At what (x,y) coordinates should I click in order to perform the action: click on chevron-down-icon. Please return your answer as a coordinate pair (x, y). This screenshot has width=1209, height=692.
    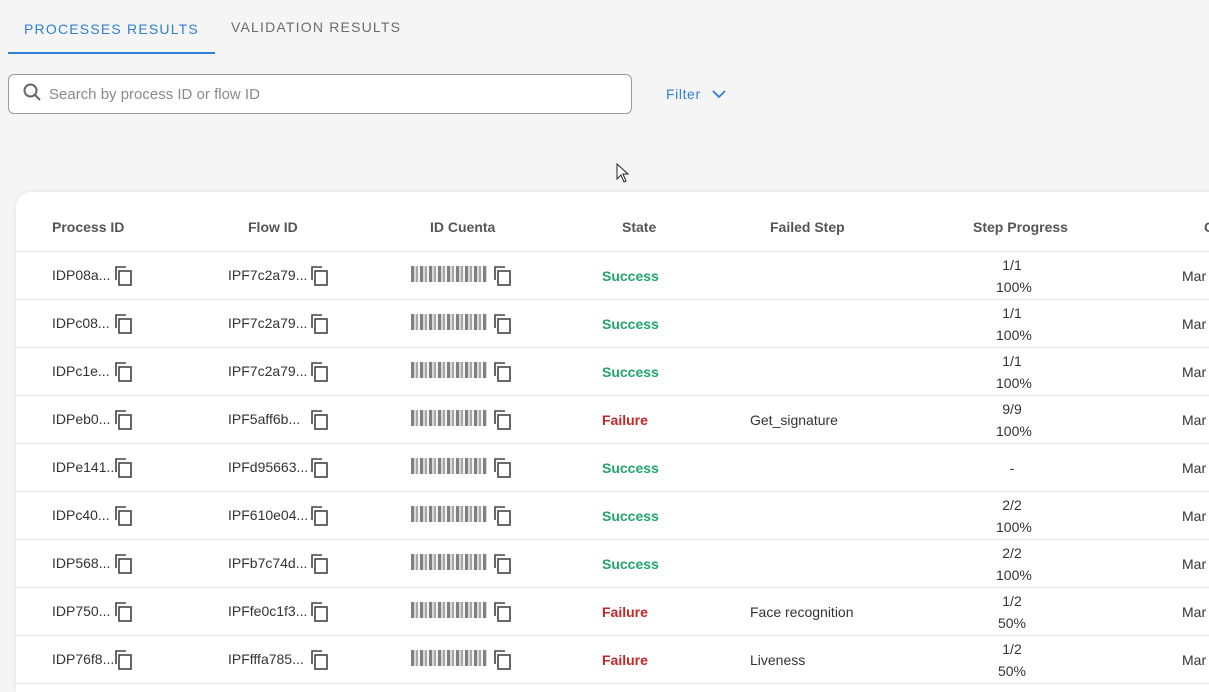
    Looking at the image, I should click on (719, 94).